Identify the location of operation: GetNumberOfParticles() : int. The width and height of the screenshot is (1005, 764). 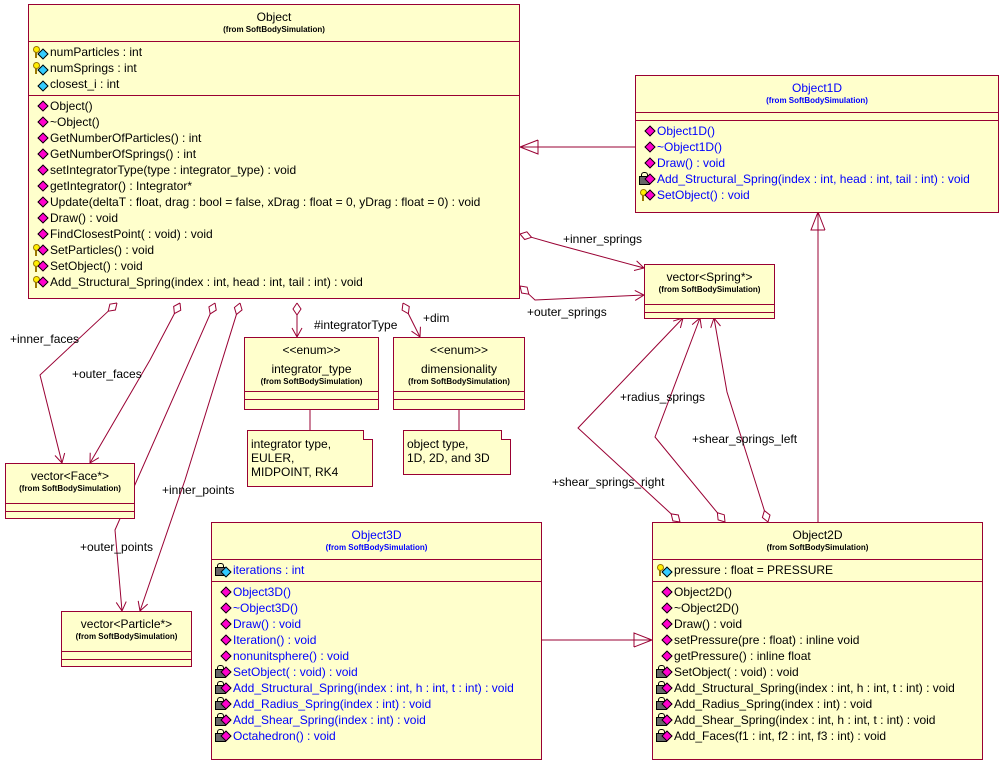
(275, 138).